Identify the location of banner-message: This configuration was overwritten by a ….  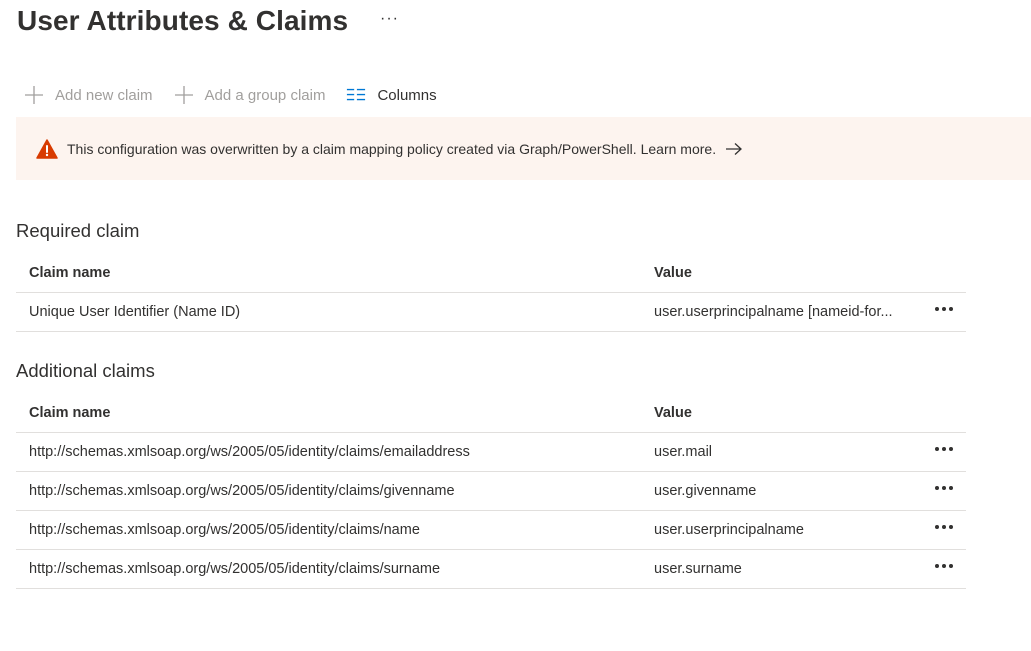
(352, 148).